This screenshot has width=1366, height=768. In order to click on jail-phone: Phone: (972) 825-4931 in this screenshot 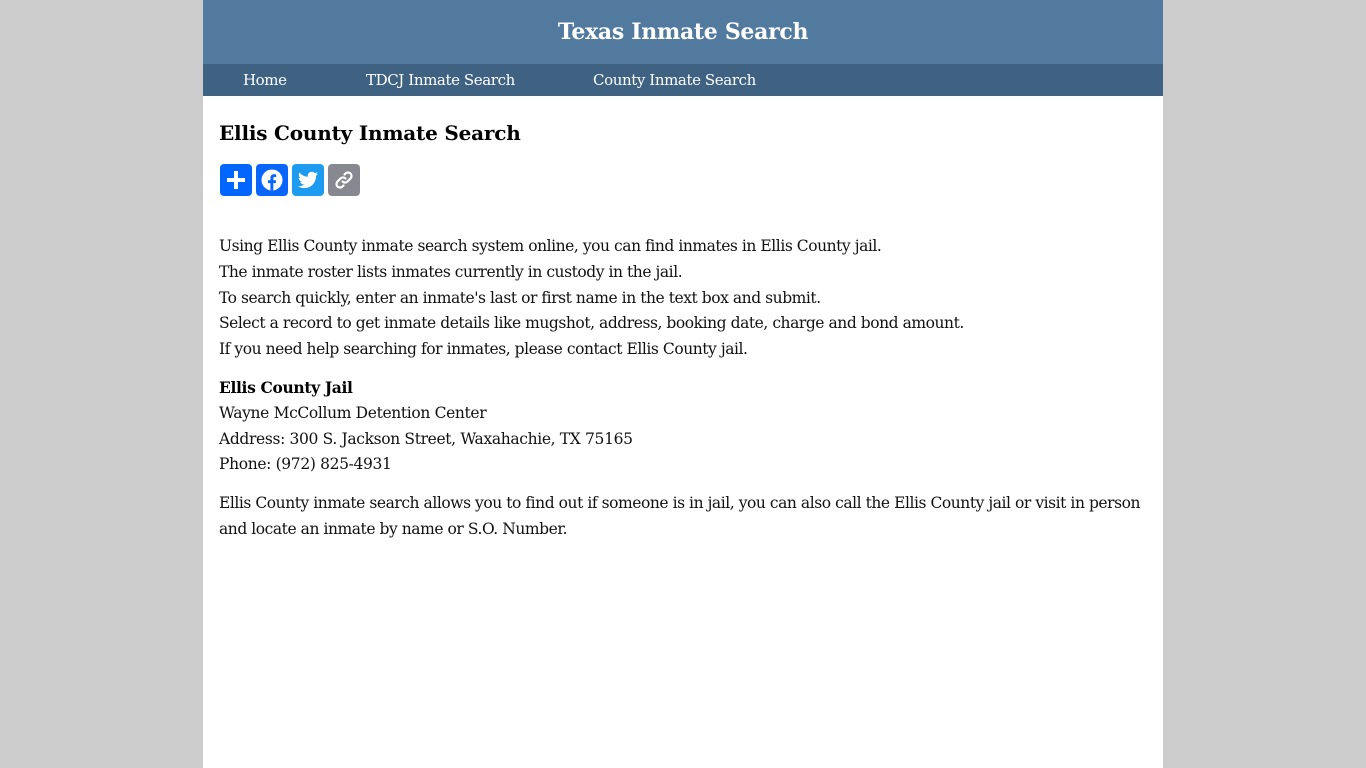, I will do `click(305, 464)`.